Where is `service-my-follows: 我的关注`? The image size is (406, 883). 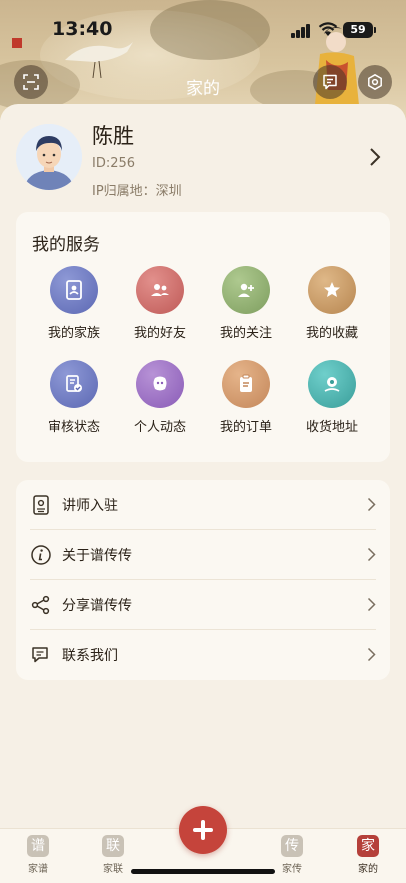 service-my-follows: 我的关注 is located at coordinates (246, 303).